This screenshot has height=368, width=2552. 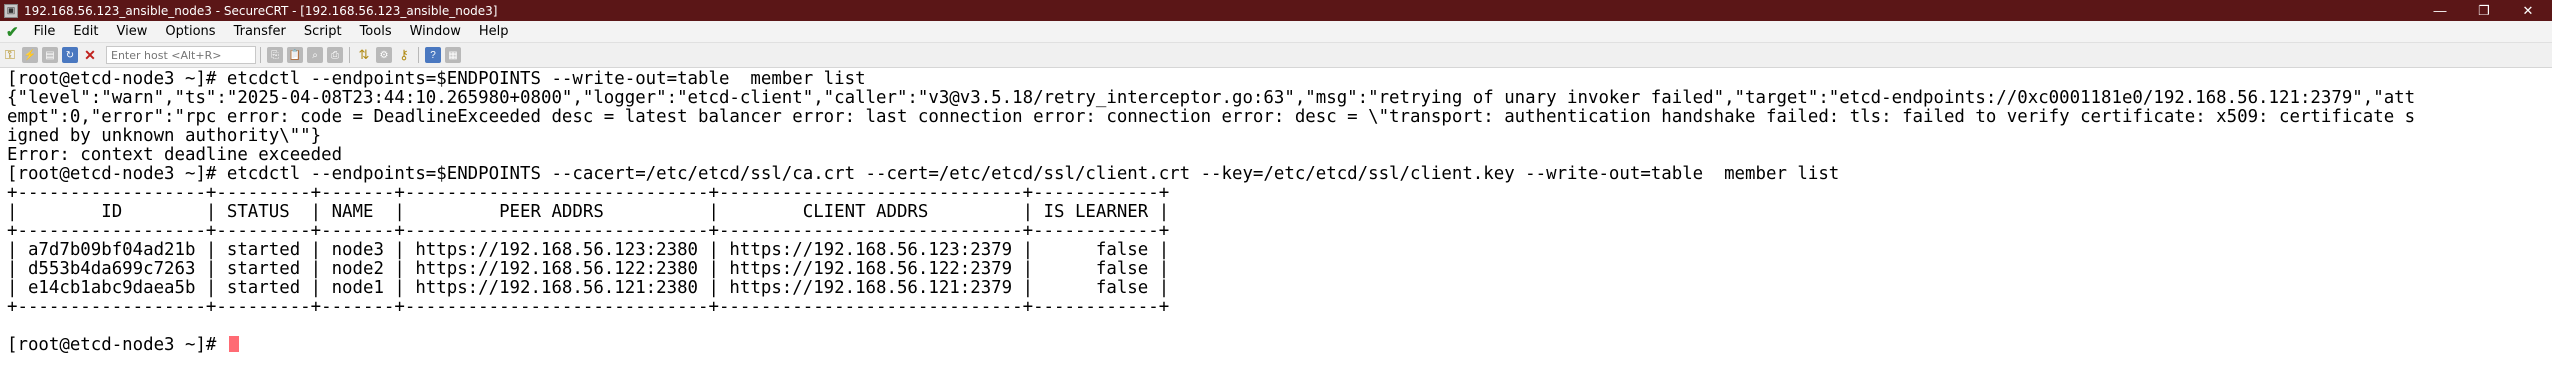 I want to click on connect-icon: ⚿, so click(x=10, y=55).